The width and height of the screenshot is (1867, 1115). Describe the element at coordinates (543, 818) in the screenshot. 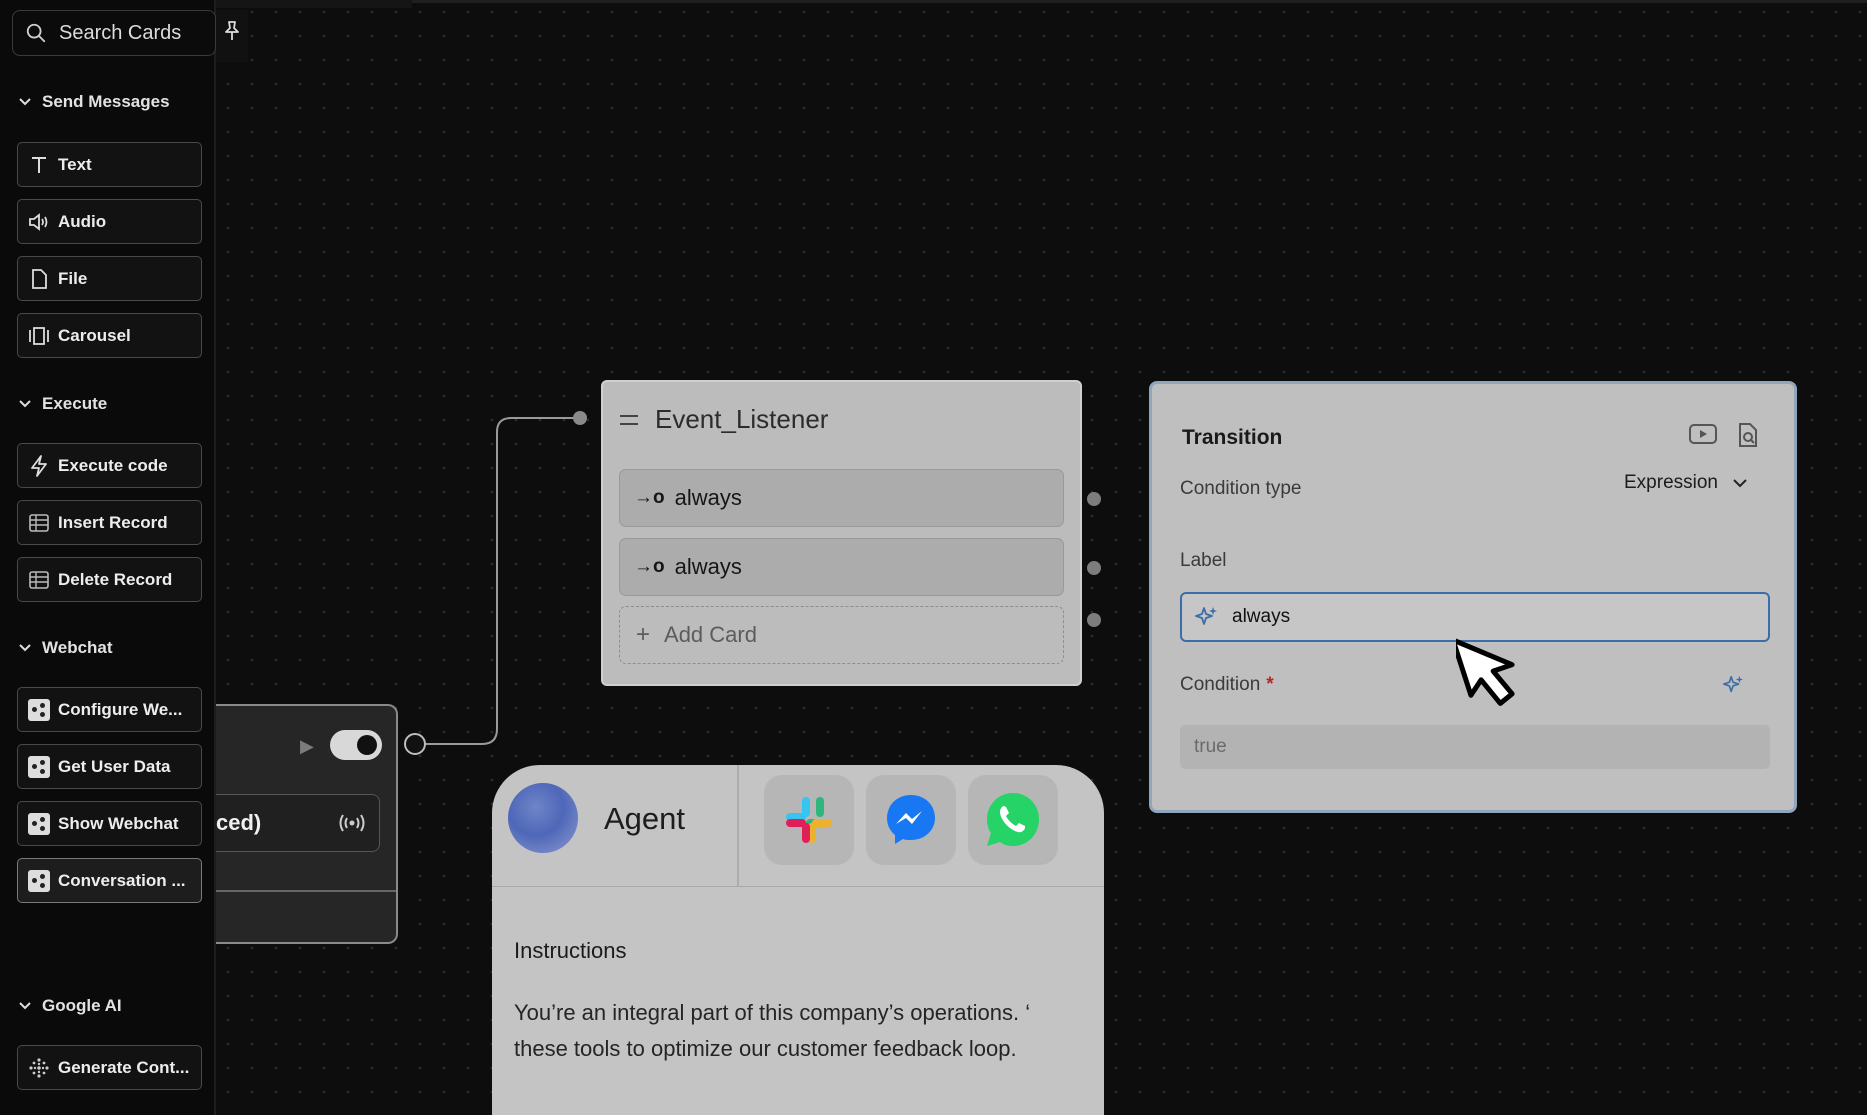

I see `agent-avatar` at that location.